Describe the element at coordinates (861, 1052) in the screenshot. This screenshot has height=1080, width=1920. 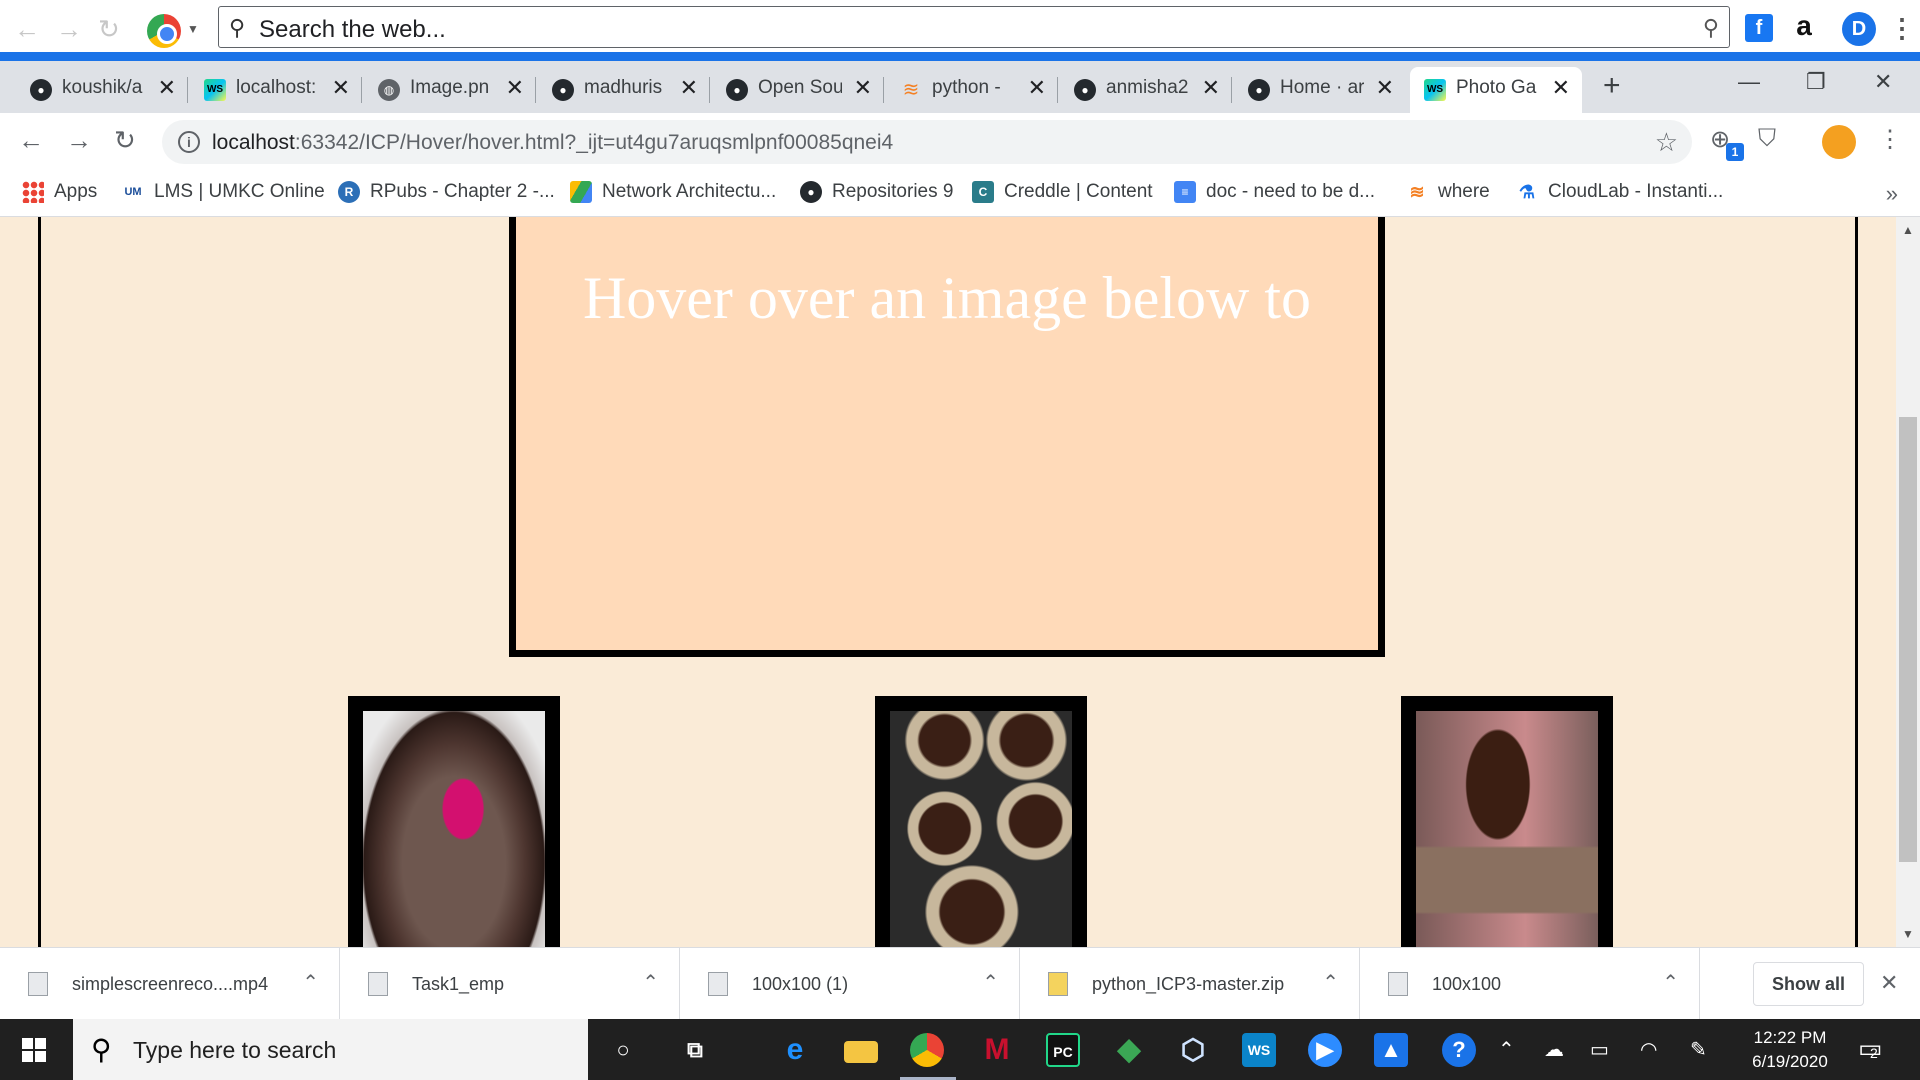
I see `file-explorer-icon` at that location.